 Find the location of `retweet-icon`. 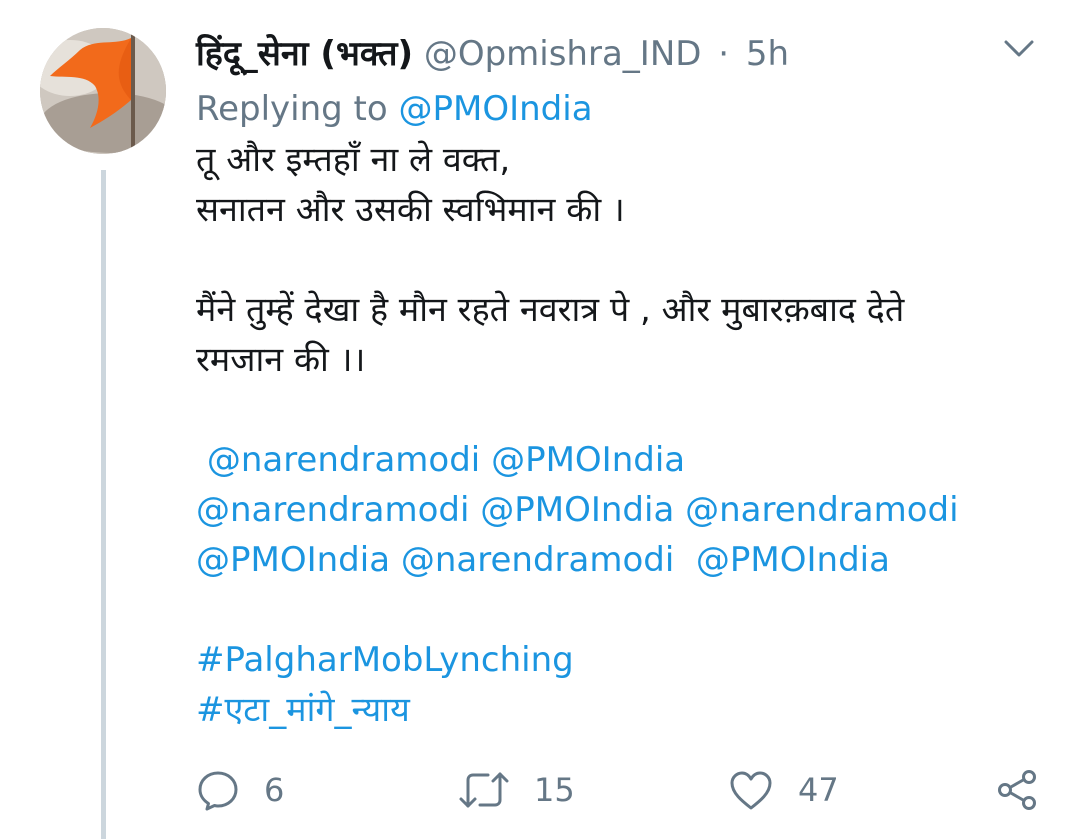

retweet-icon is located at coordinates (484, 790).